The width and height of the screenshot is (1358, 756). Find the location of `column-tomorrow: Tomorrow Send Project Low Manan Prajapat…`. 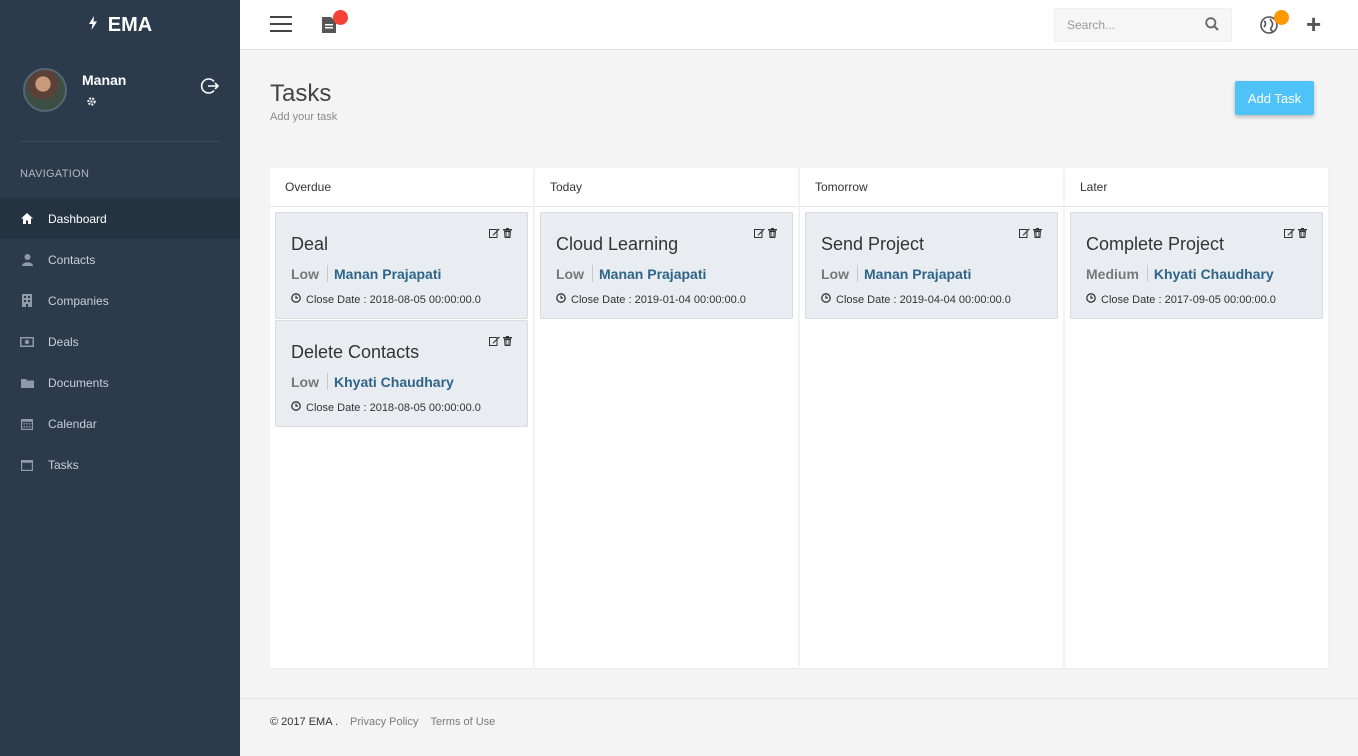

column-tomorrow: Tomorrow Send Project Low Manan Prajapat… is located at coordinates (931, 418).